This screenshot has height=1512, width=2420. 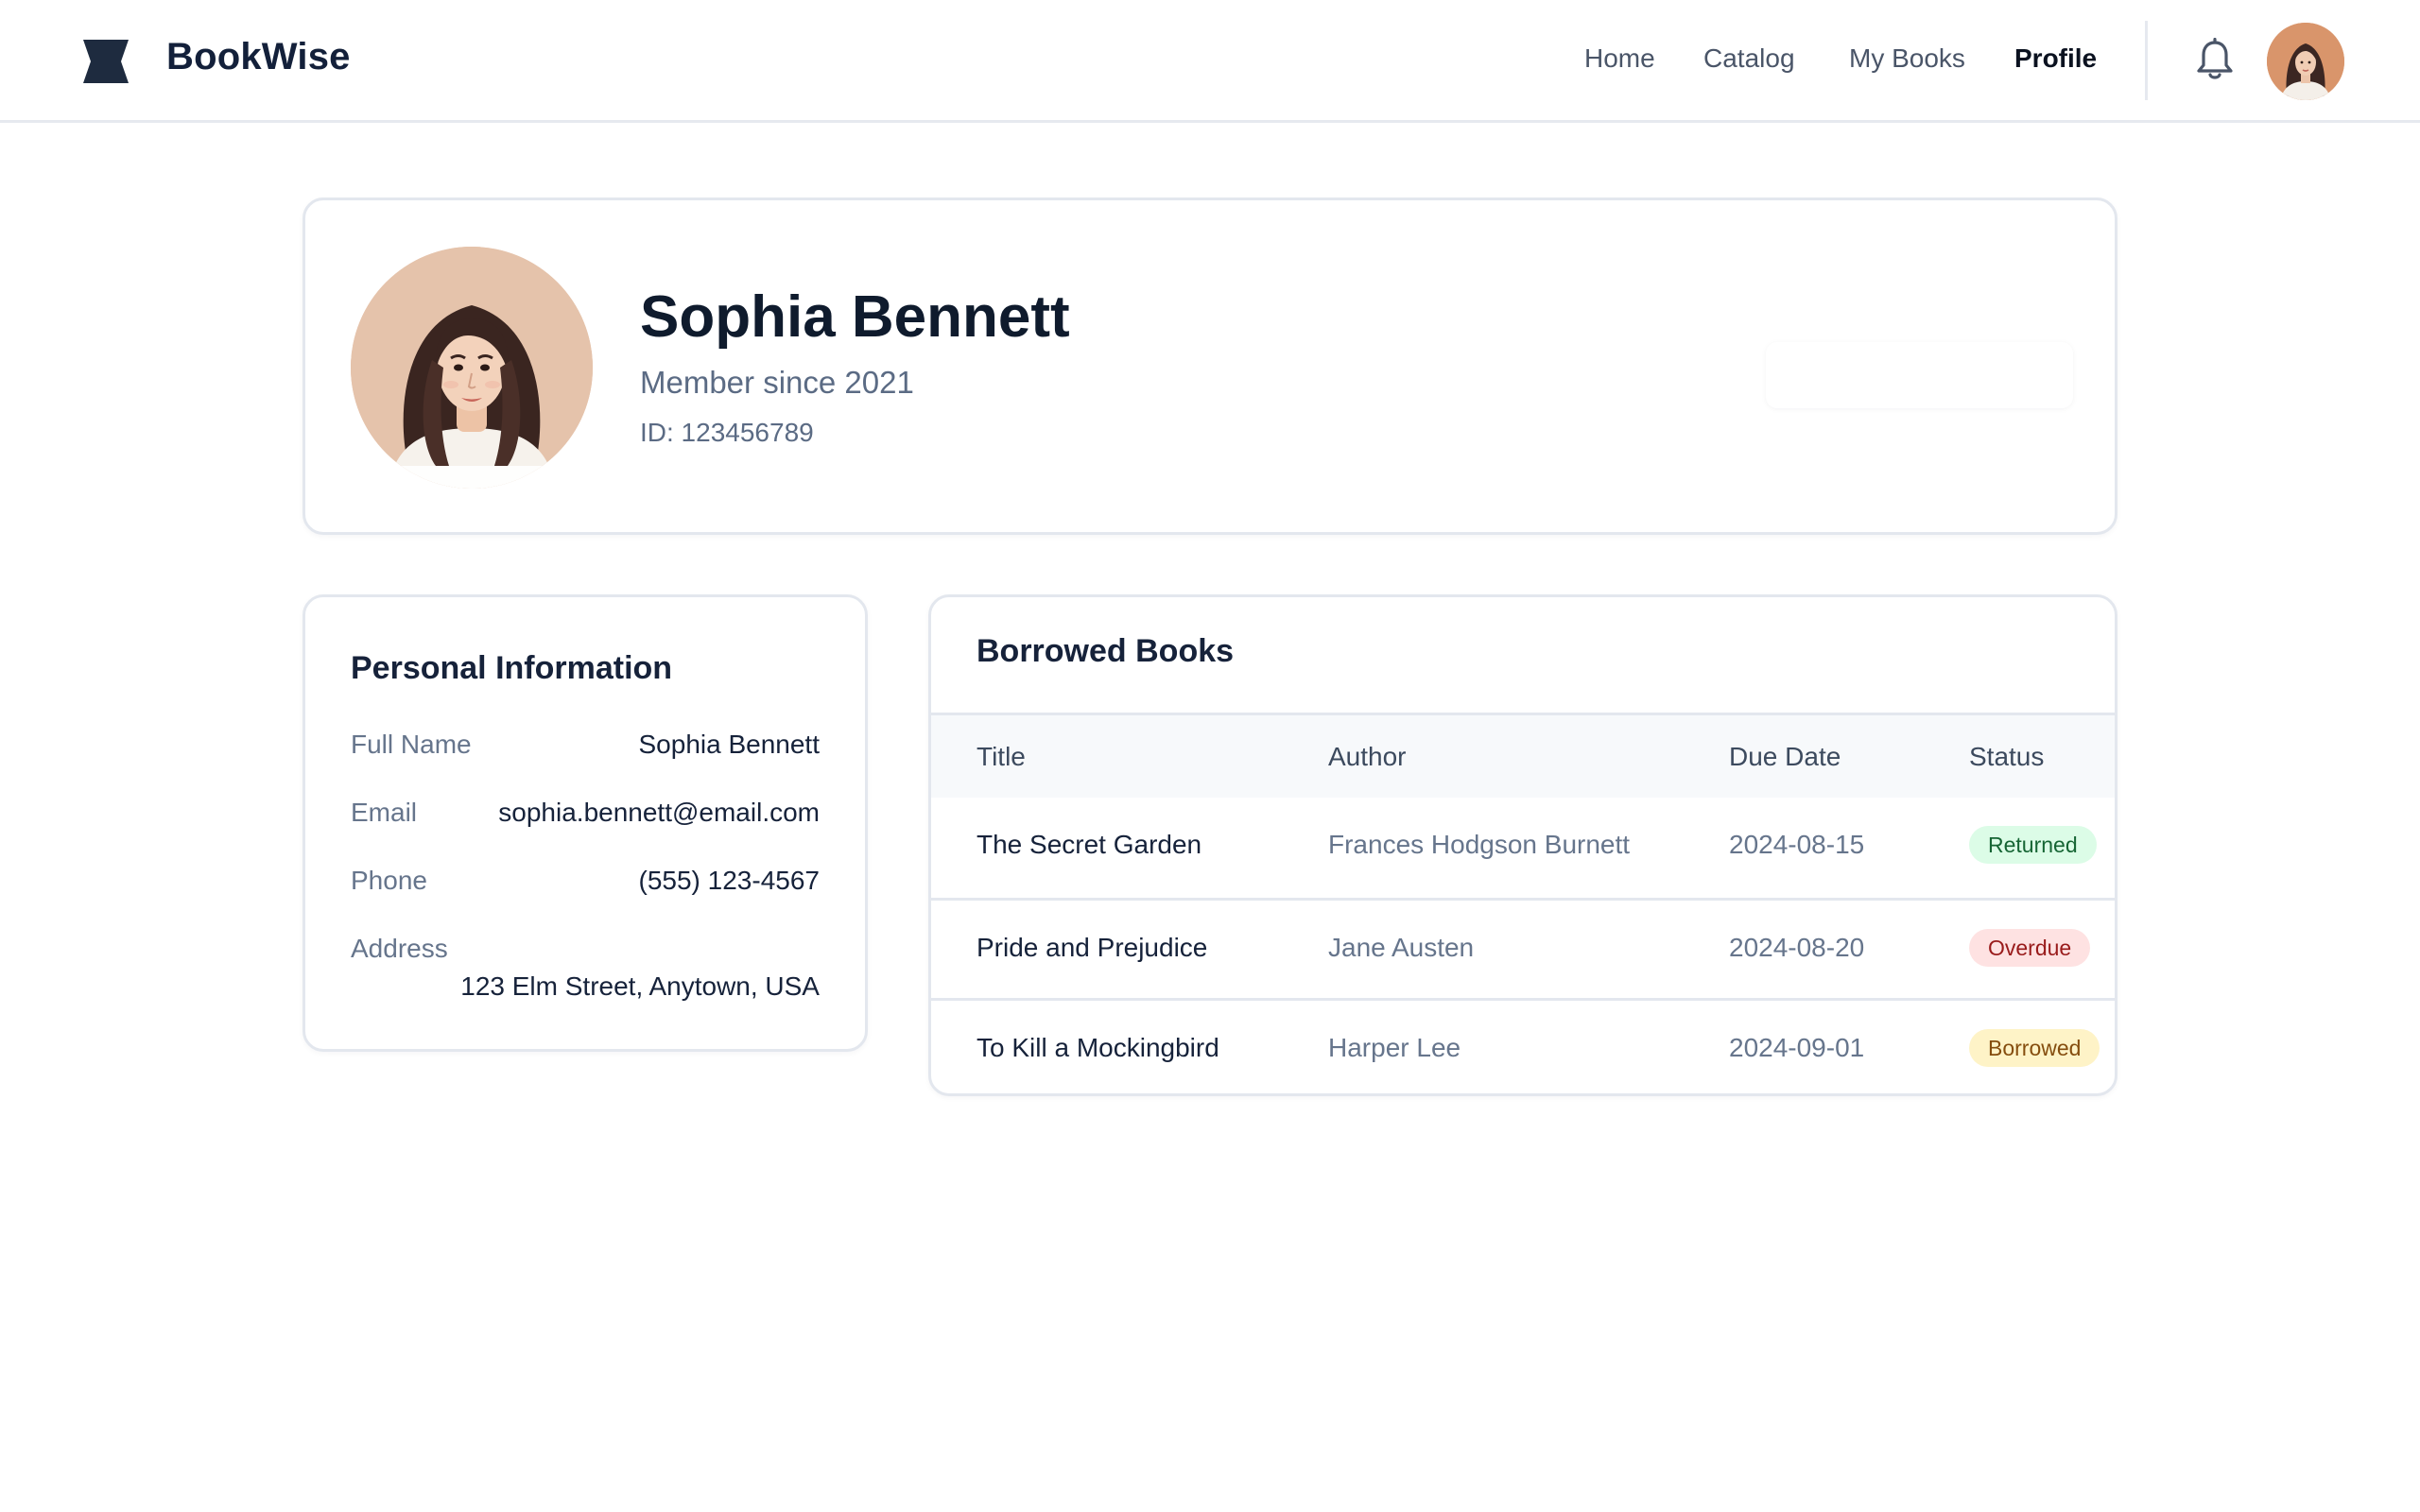 I want to click on address-value: 123 Elm Street, Anytown, USA, so click(x=640, y=986).